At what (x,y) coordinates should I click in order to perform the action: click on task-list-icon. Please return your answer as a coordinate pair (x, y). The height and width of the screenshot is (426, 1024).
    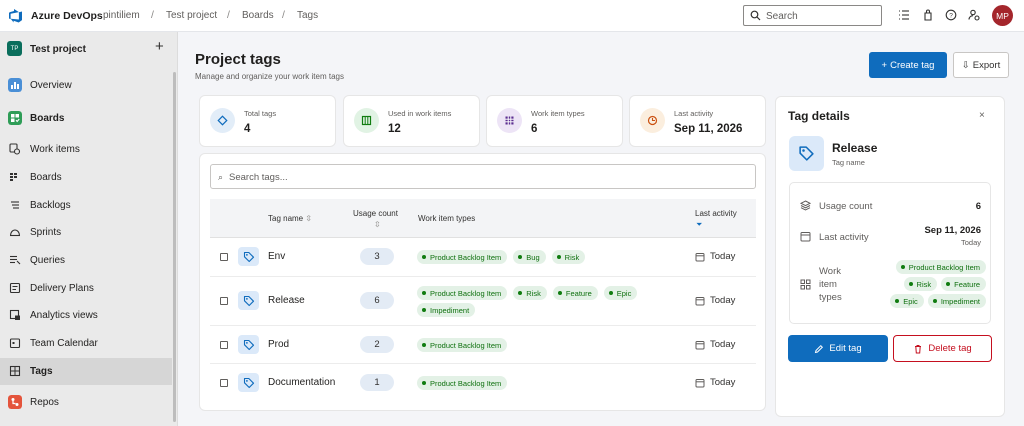
    Looking at the image, I should click on (904, 15).